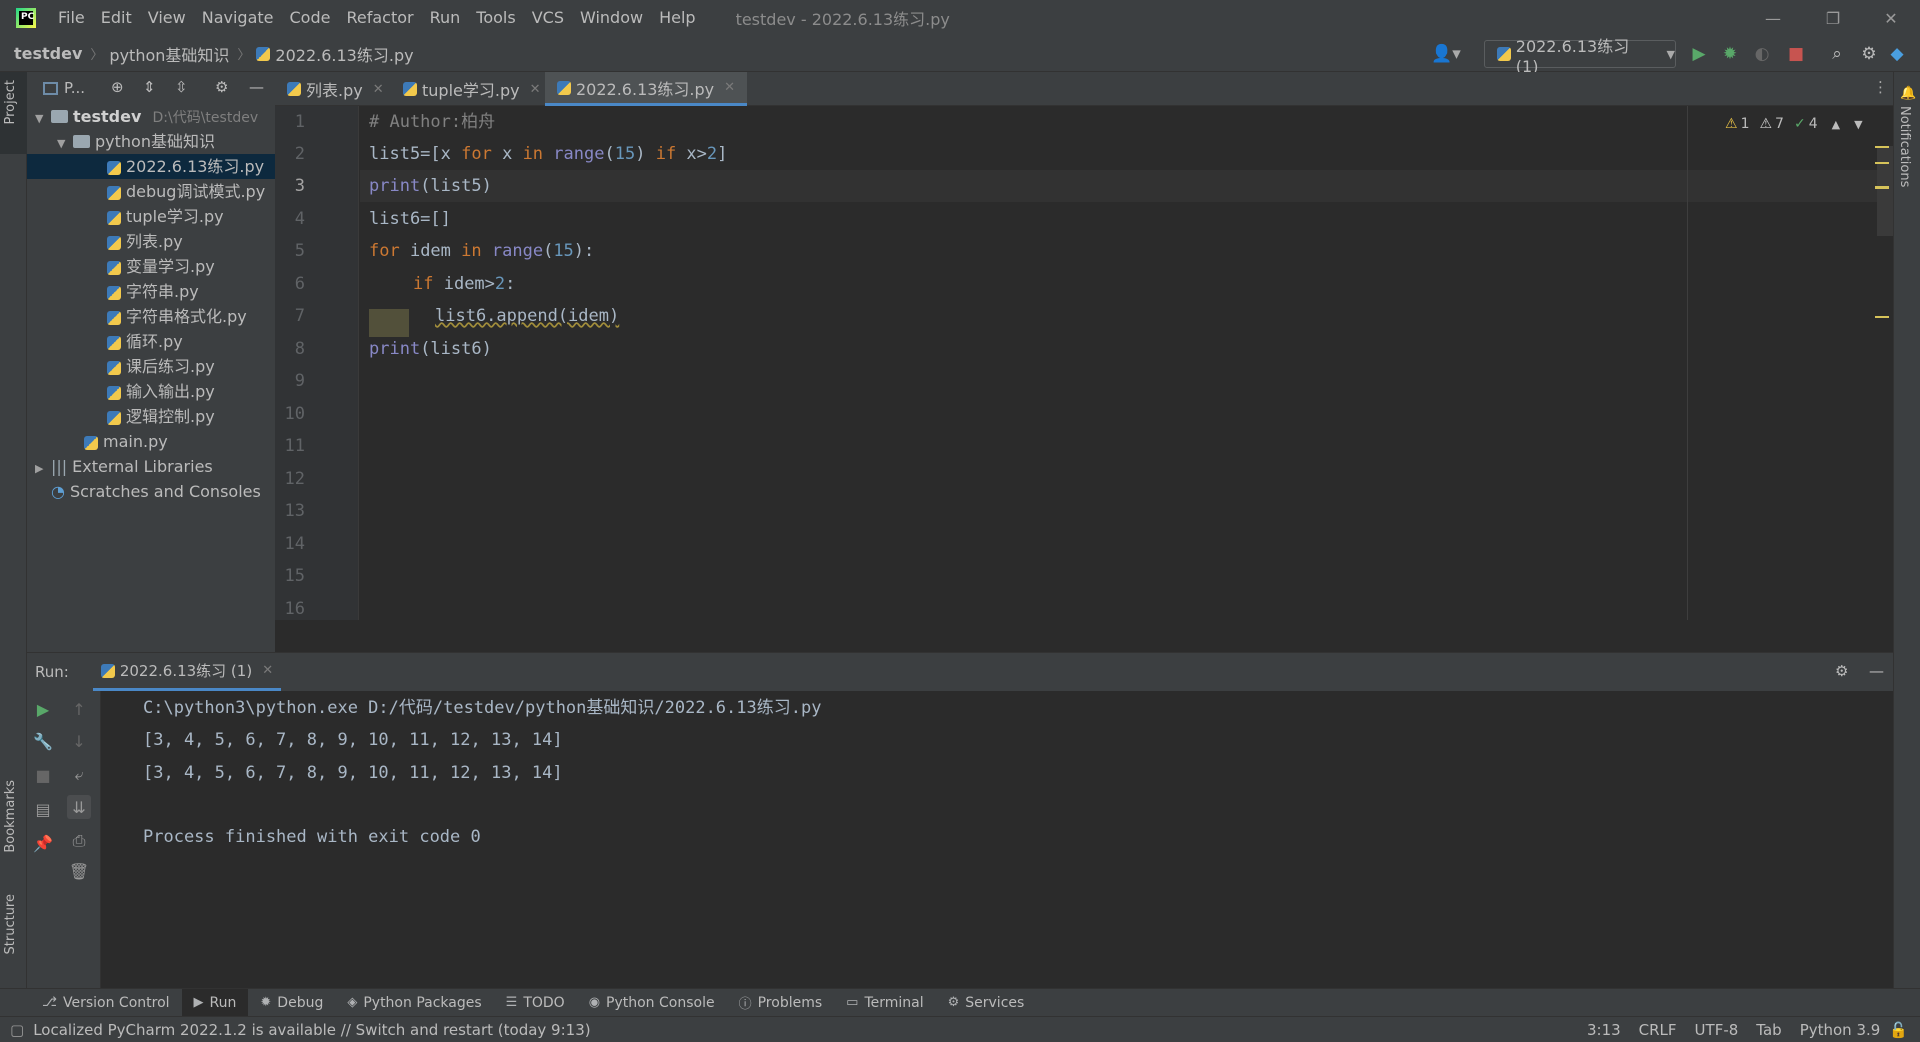 The width and height of the screenshot is (1920, 1042). Describe the element at coordinates (445, 18) in the screenshot. I see `menu-run: Run` at that location.